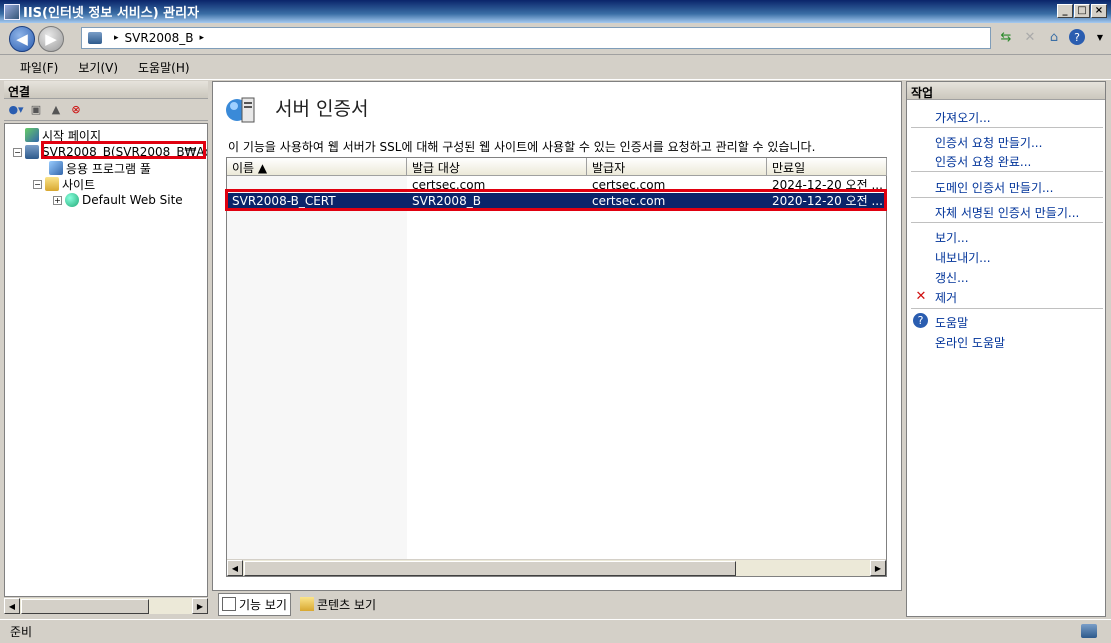 The height and width of the screenshot is (643, 1111). I want to click on column-header-name: 이름 ▲, so click(317, 167).